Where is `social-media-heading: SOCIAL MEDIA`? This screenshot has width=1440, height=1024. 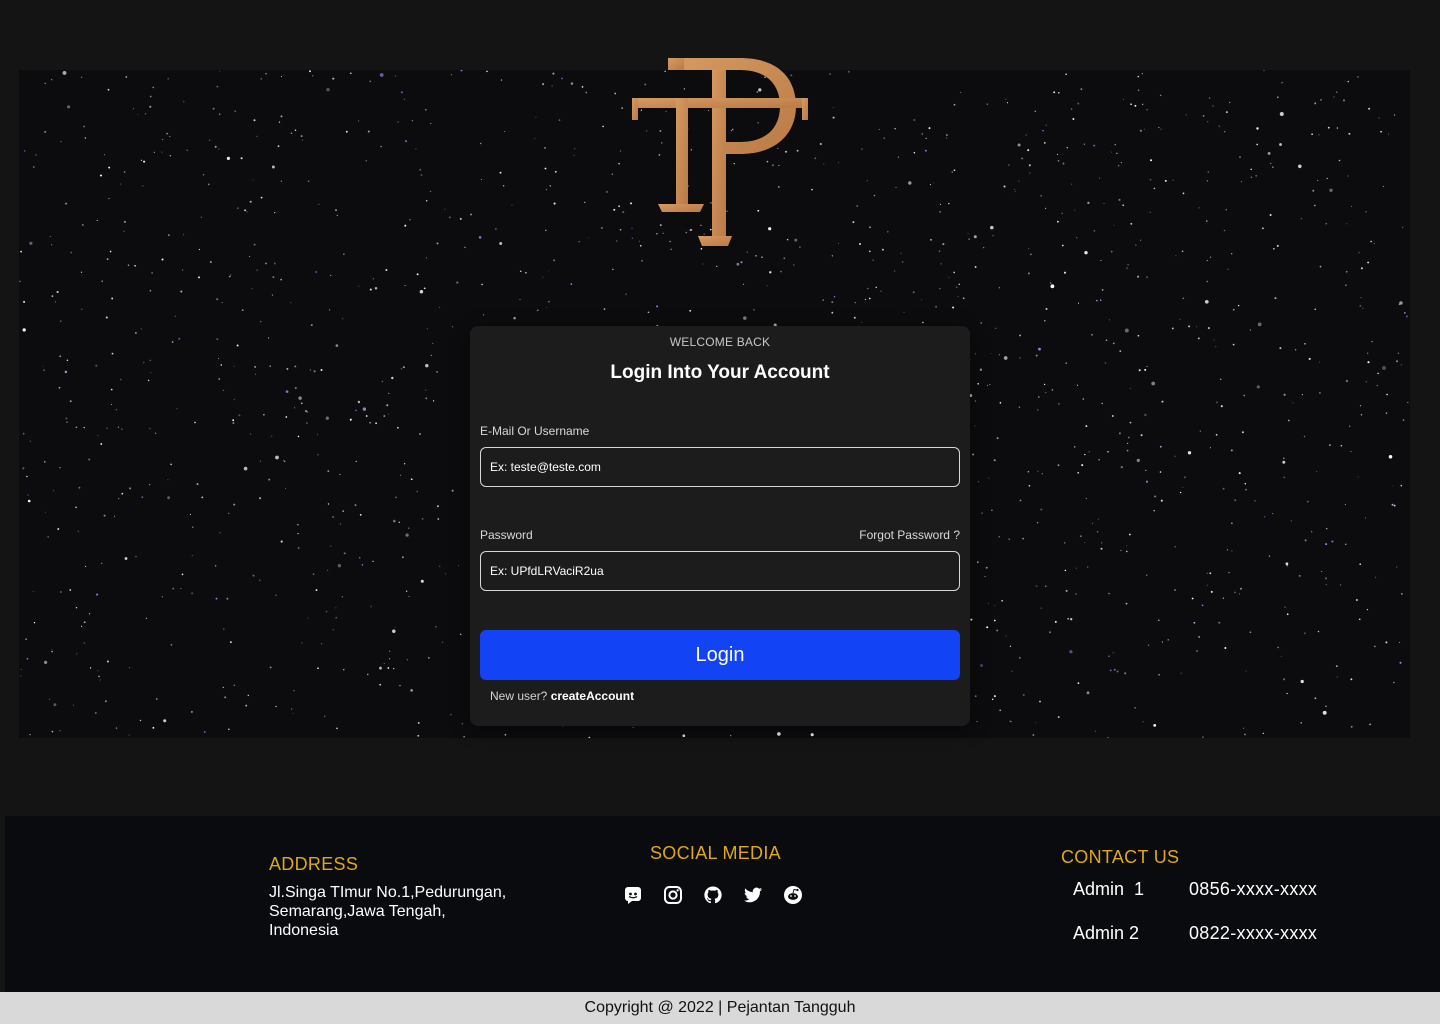
social-media-heading: SOCIAL MEDIA is located at coordinates (715, 853).